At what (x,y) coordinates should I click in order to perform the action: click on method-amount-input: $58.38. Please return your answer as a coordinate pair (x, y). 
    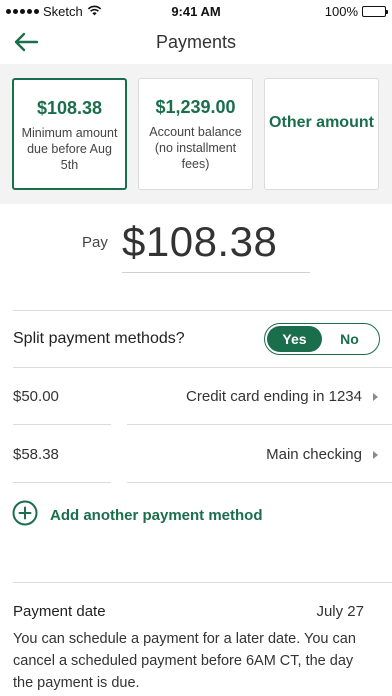
    Looking at the image, I should click on (36, 454).